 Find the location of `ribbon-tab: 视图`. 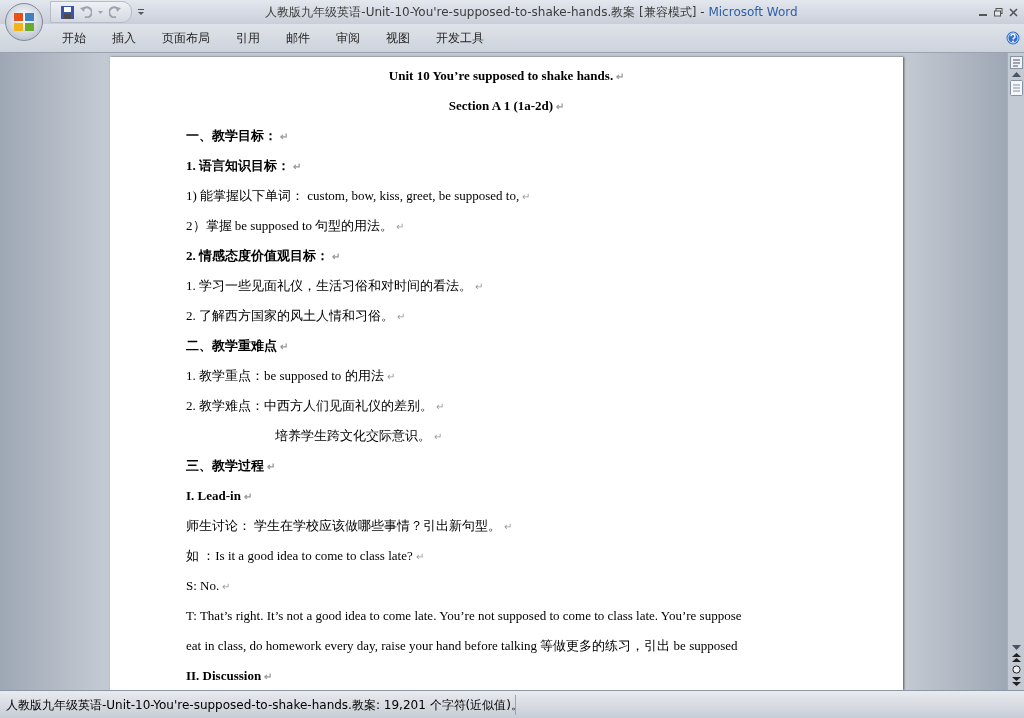

ribbon-tab: 视图 is located at coordinates (398, 38).